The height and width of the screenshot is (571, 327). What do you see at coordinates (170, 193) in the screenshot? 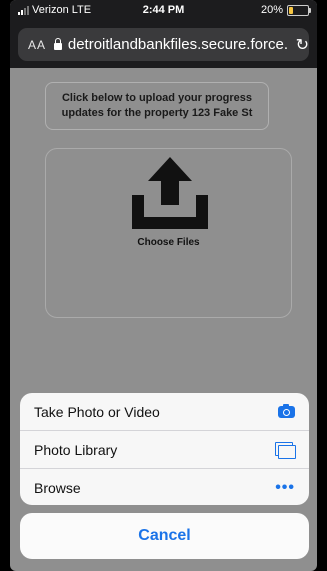
I see `upload-icon` at bounding box center [170, 193].